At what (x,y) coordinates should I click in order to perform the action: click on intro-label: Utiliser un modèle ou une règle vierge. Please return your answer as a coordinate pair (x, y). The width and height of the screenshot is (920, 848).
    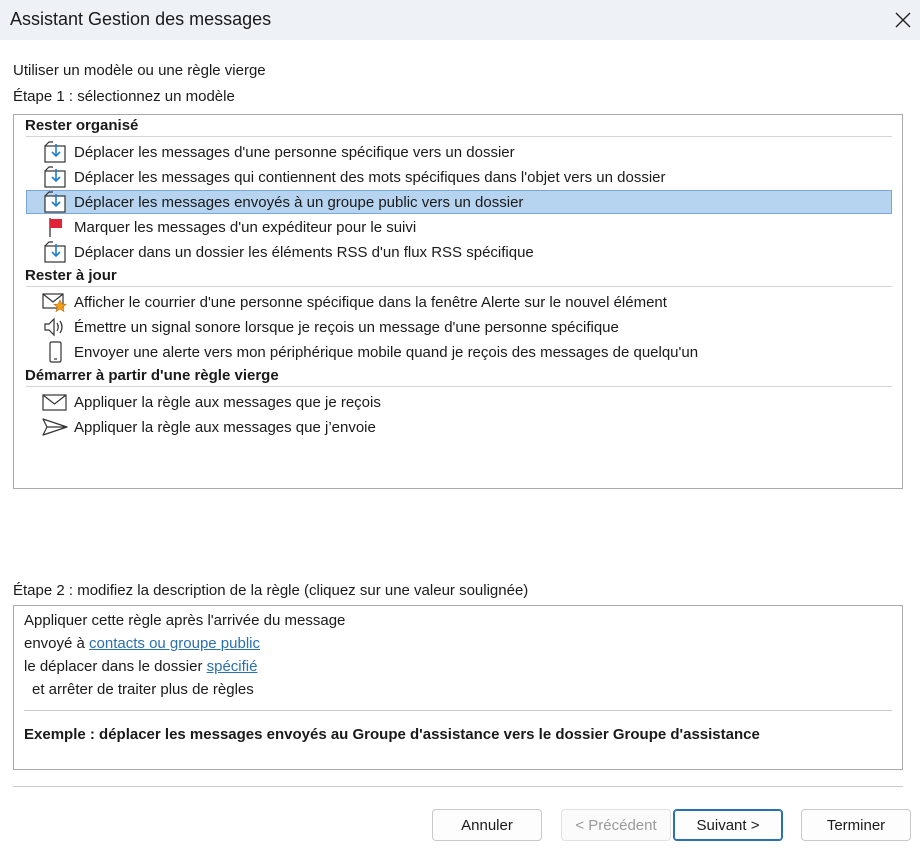
    Looking at the image, I should click on (139, 70).